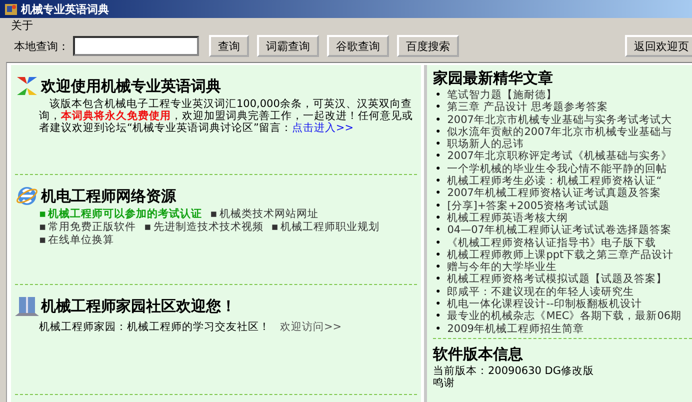 Image resolution: width=692 pixels, height=402 pixels. What do you see at coordinates (528, 206) in the screenshot?
I see `article-link: [分享]+答案+2005资格考试试题` at bounding box center [528, 206].